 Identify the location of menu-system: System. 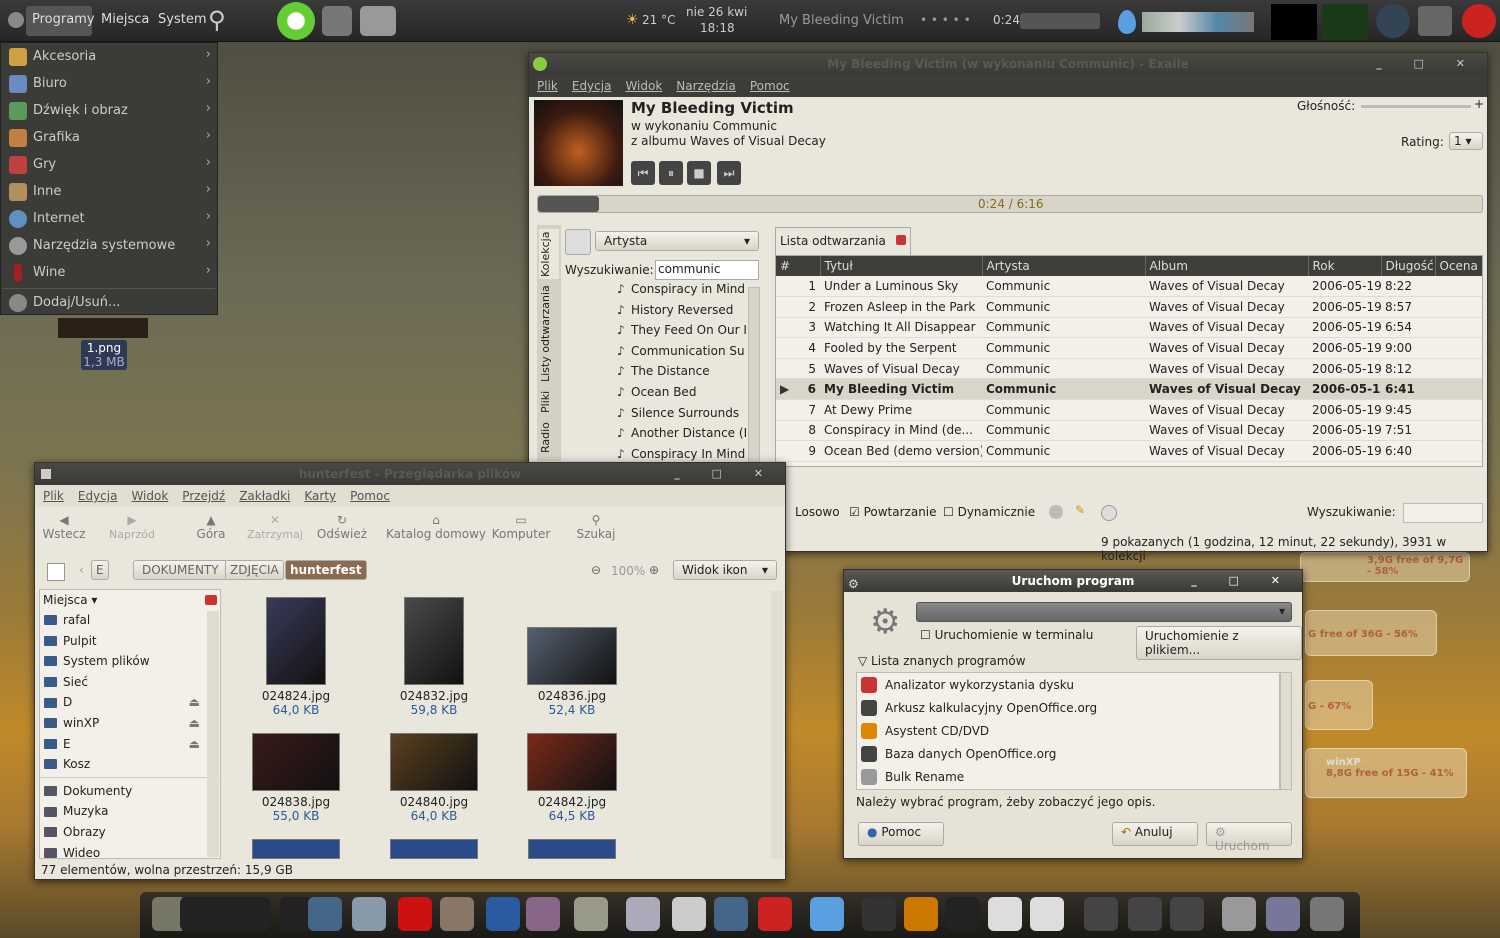
(182, 19).